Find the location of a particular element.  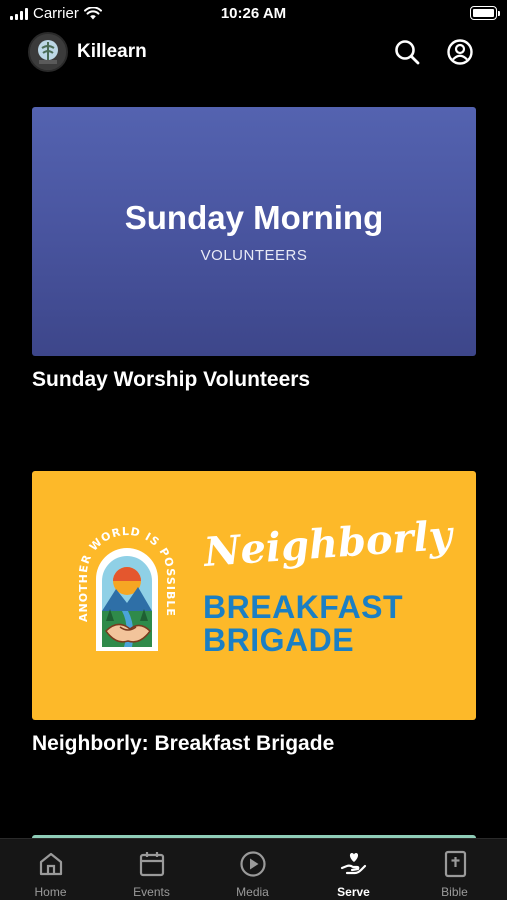

tab-media: Media is located at coordinates (252, 869).